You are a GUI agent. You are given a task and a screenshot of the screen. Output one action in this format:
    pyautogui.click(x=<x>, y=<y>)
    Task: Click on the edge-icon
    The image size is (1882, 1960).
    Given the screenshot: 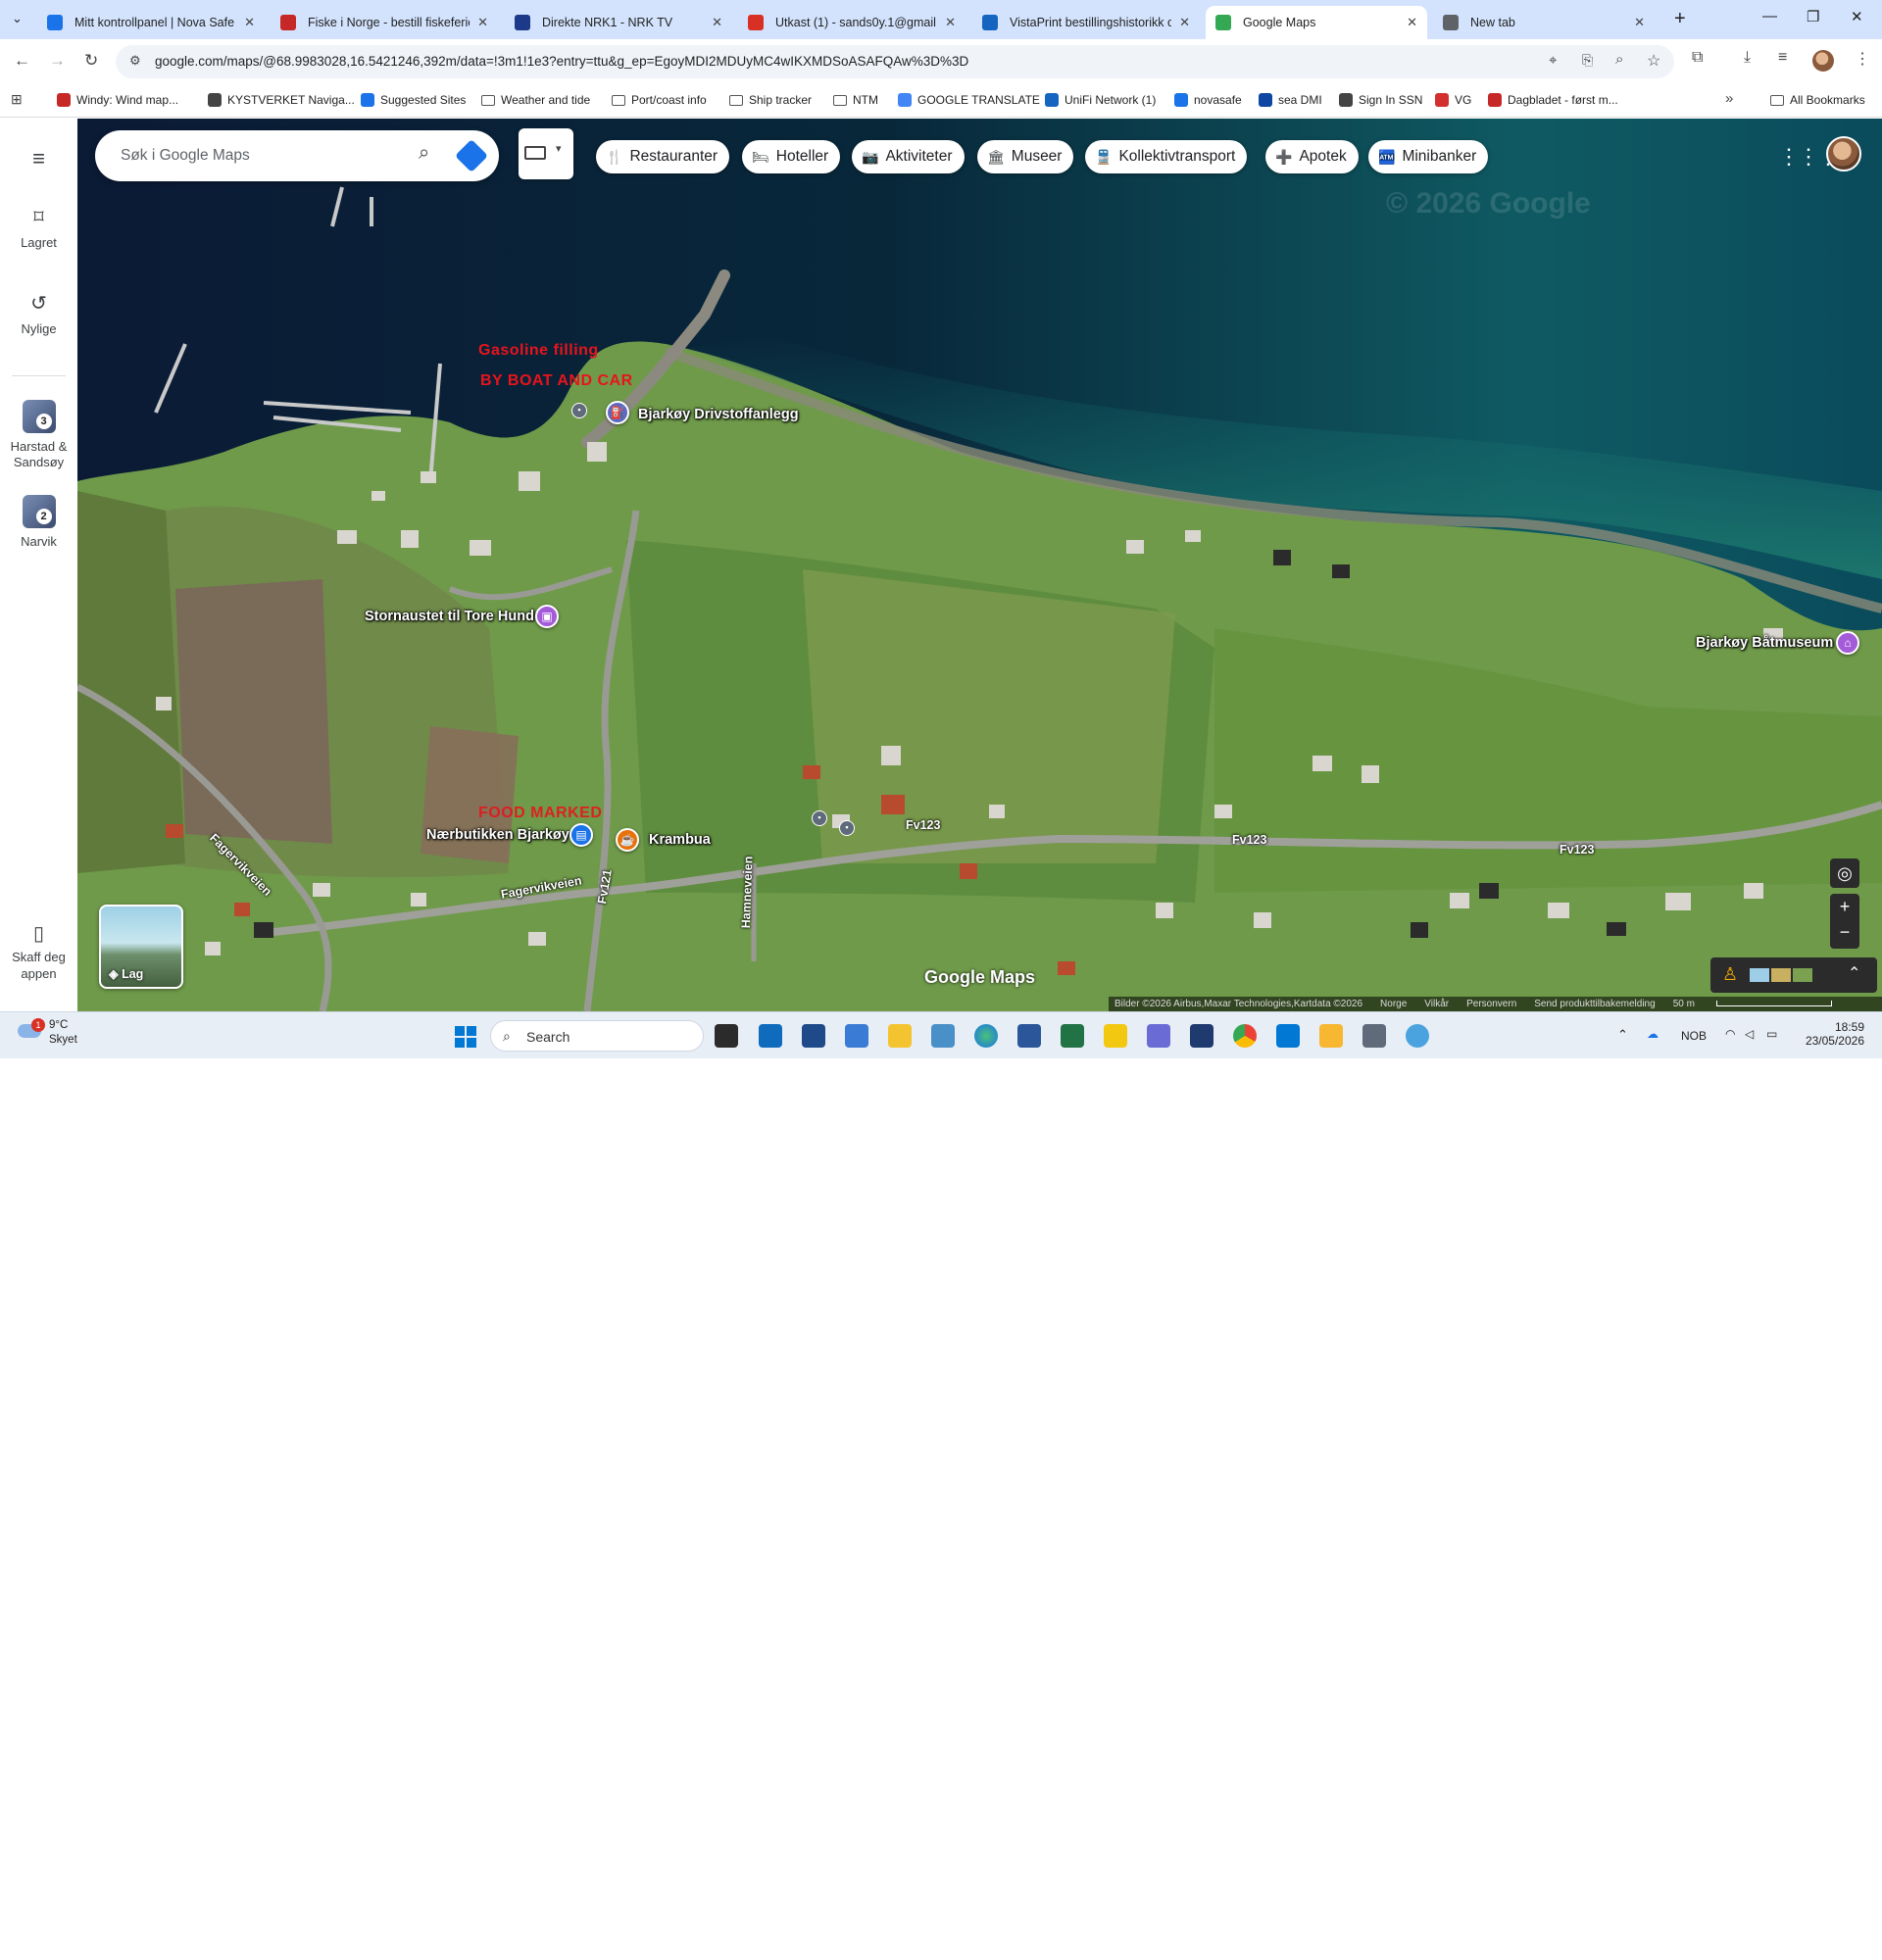 What is the action you would take?
    pyautogui.click(x=986, y=1036)
    